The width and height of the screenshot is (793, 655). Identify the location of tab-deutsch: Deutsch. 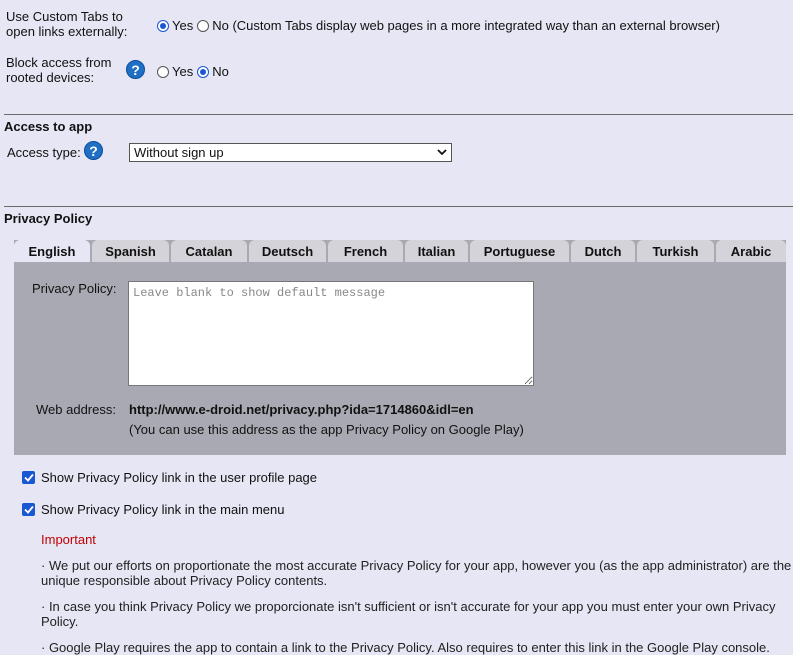
(287, 251).